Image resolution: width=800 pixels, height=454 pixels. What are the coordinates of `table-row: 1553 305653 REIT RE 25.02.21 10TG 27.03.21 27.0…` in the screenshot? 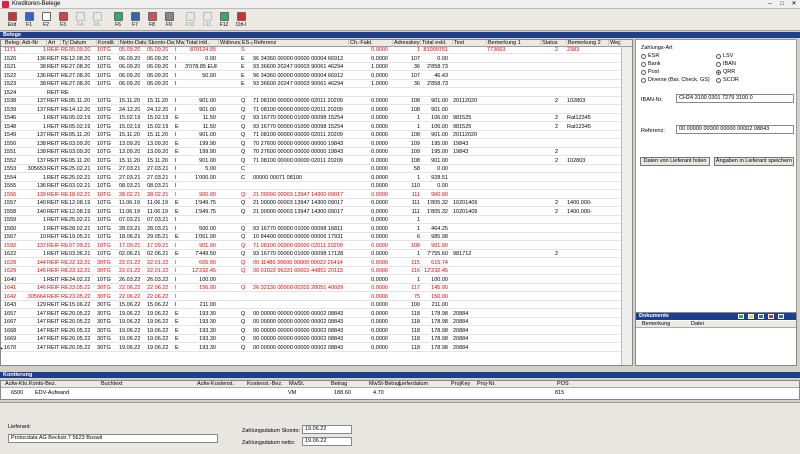 It's located at (311, 170).